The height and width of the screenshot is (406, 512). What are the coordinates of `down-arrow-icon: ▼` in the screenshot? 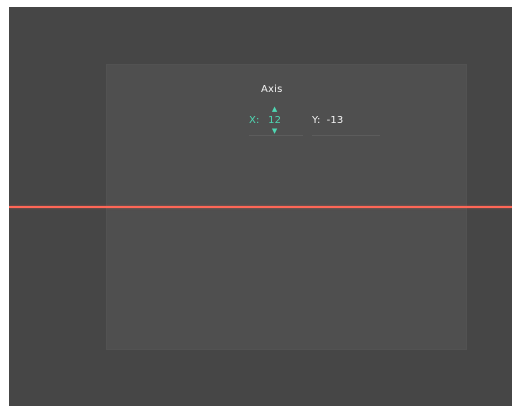 It's located at (275, 131).